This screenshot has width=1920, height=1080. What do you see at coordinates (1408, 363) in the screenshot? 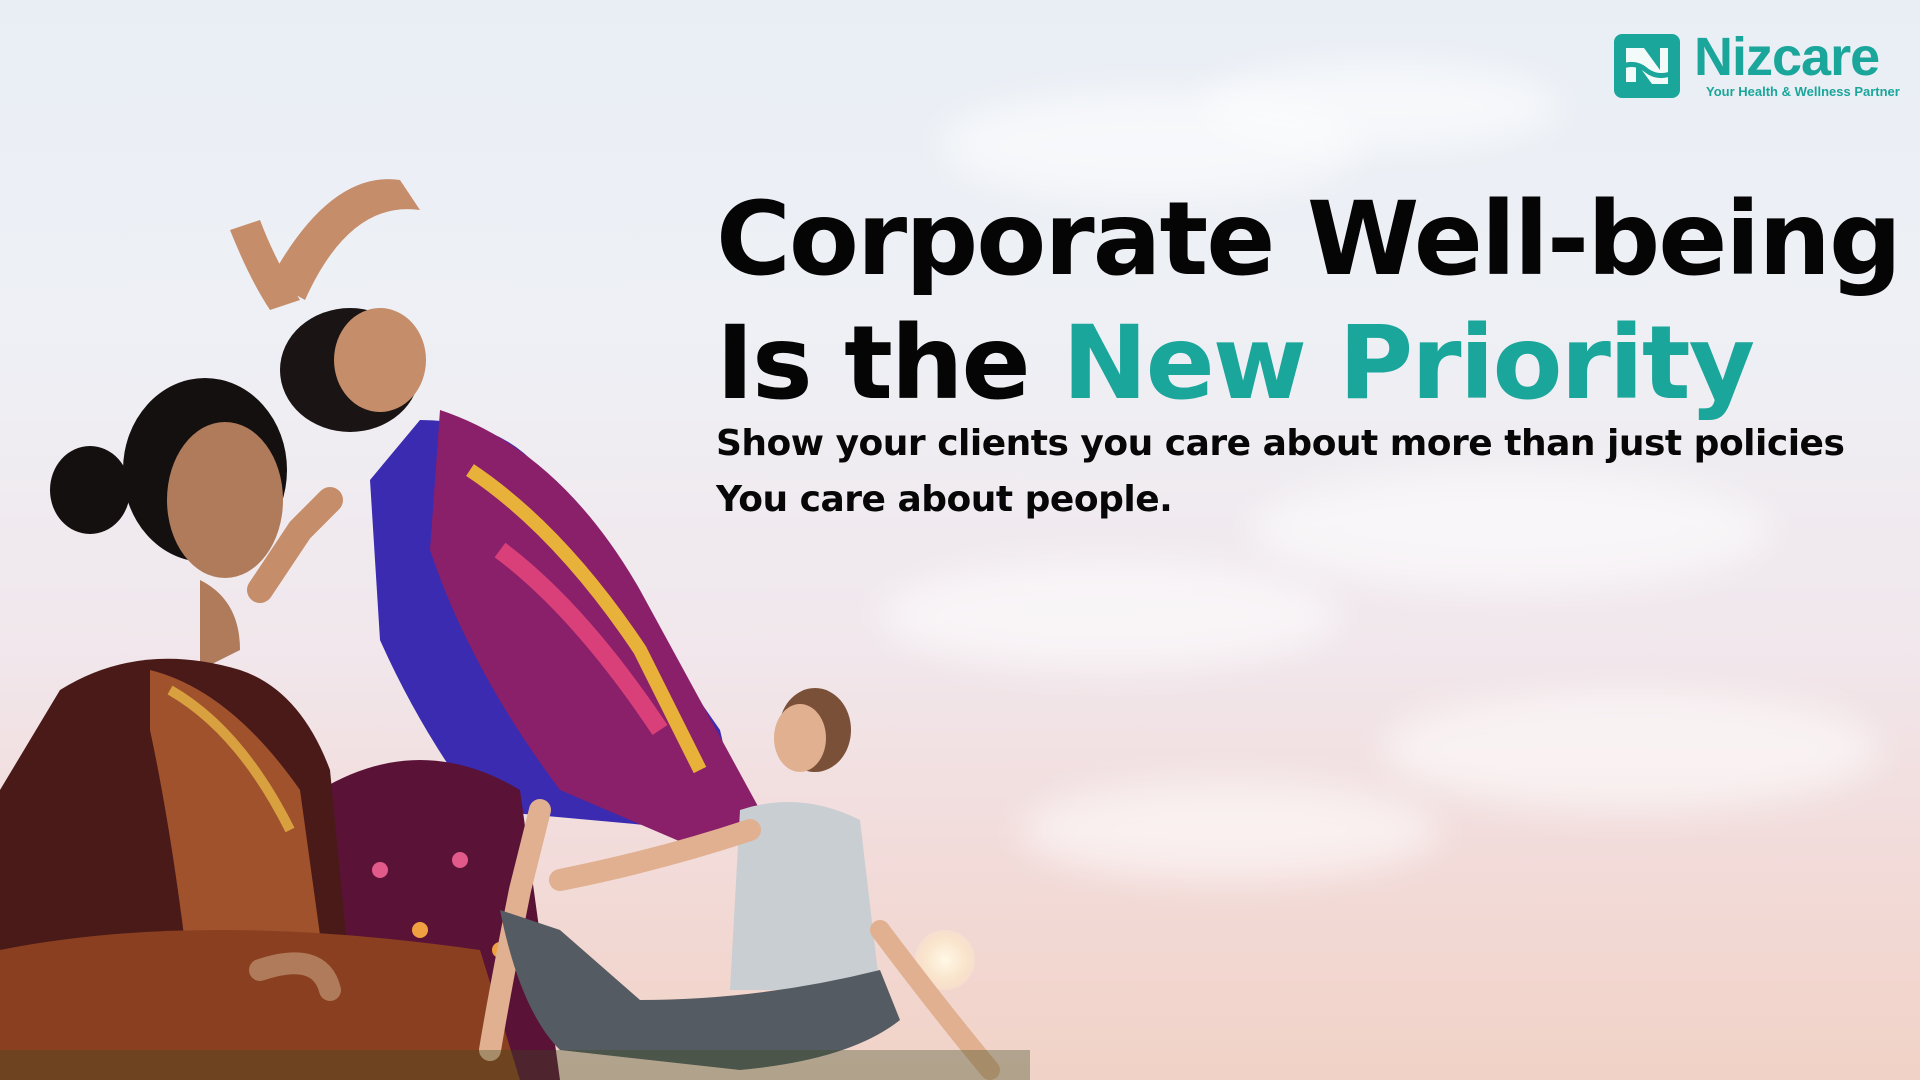
I see `headline-accent: New Priority` at bounding box center [1408, 363].